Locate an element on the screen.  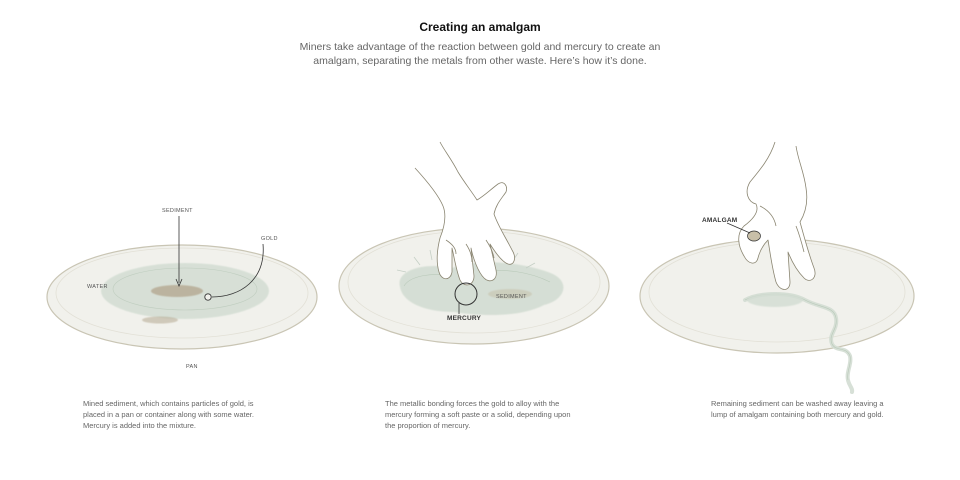
water-pool is located at coordinates (775, 300).